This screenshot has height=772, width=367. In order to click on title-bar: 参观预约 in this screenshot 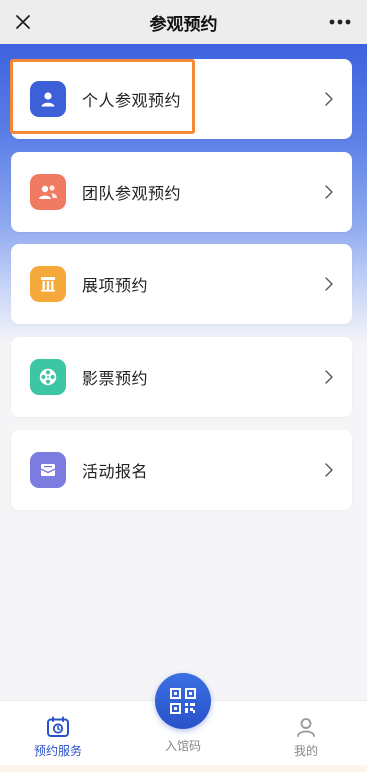, I will do `click(183, 22)`.